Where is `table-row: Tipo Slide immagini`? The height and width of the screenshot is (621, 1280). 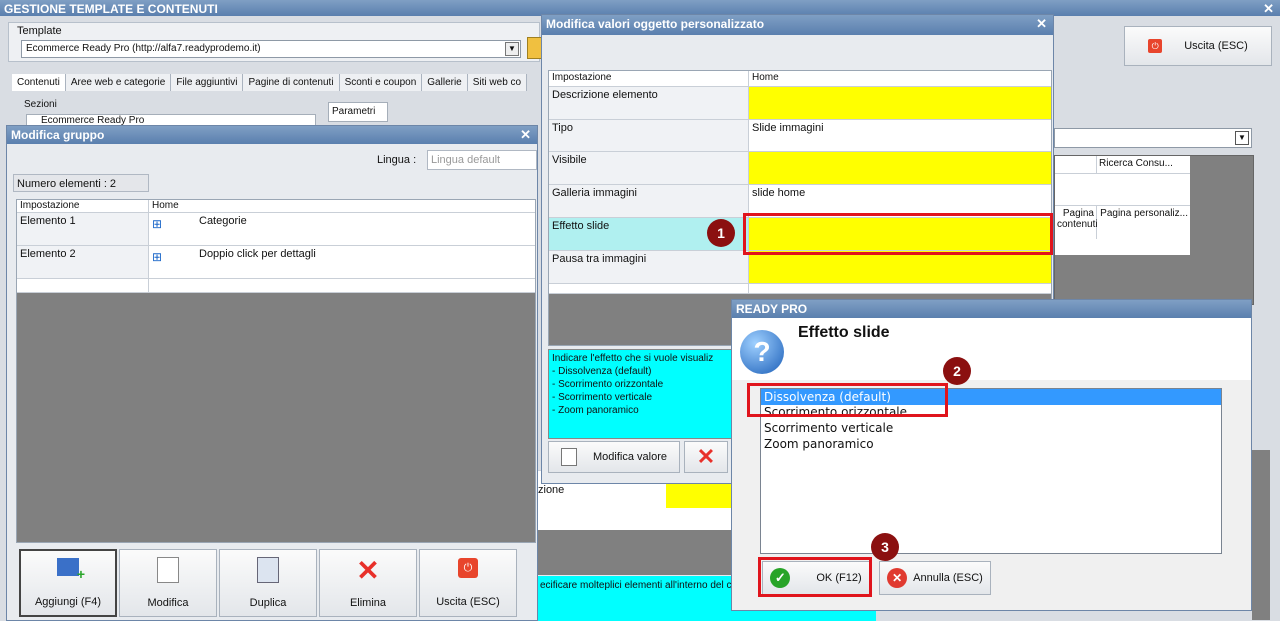
table-row: Tipo Slide immagini is located at coordinates (800, 136).